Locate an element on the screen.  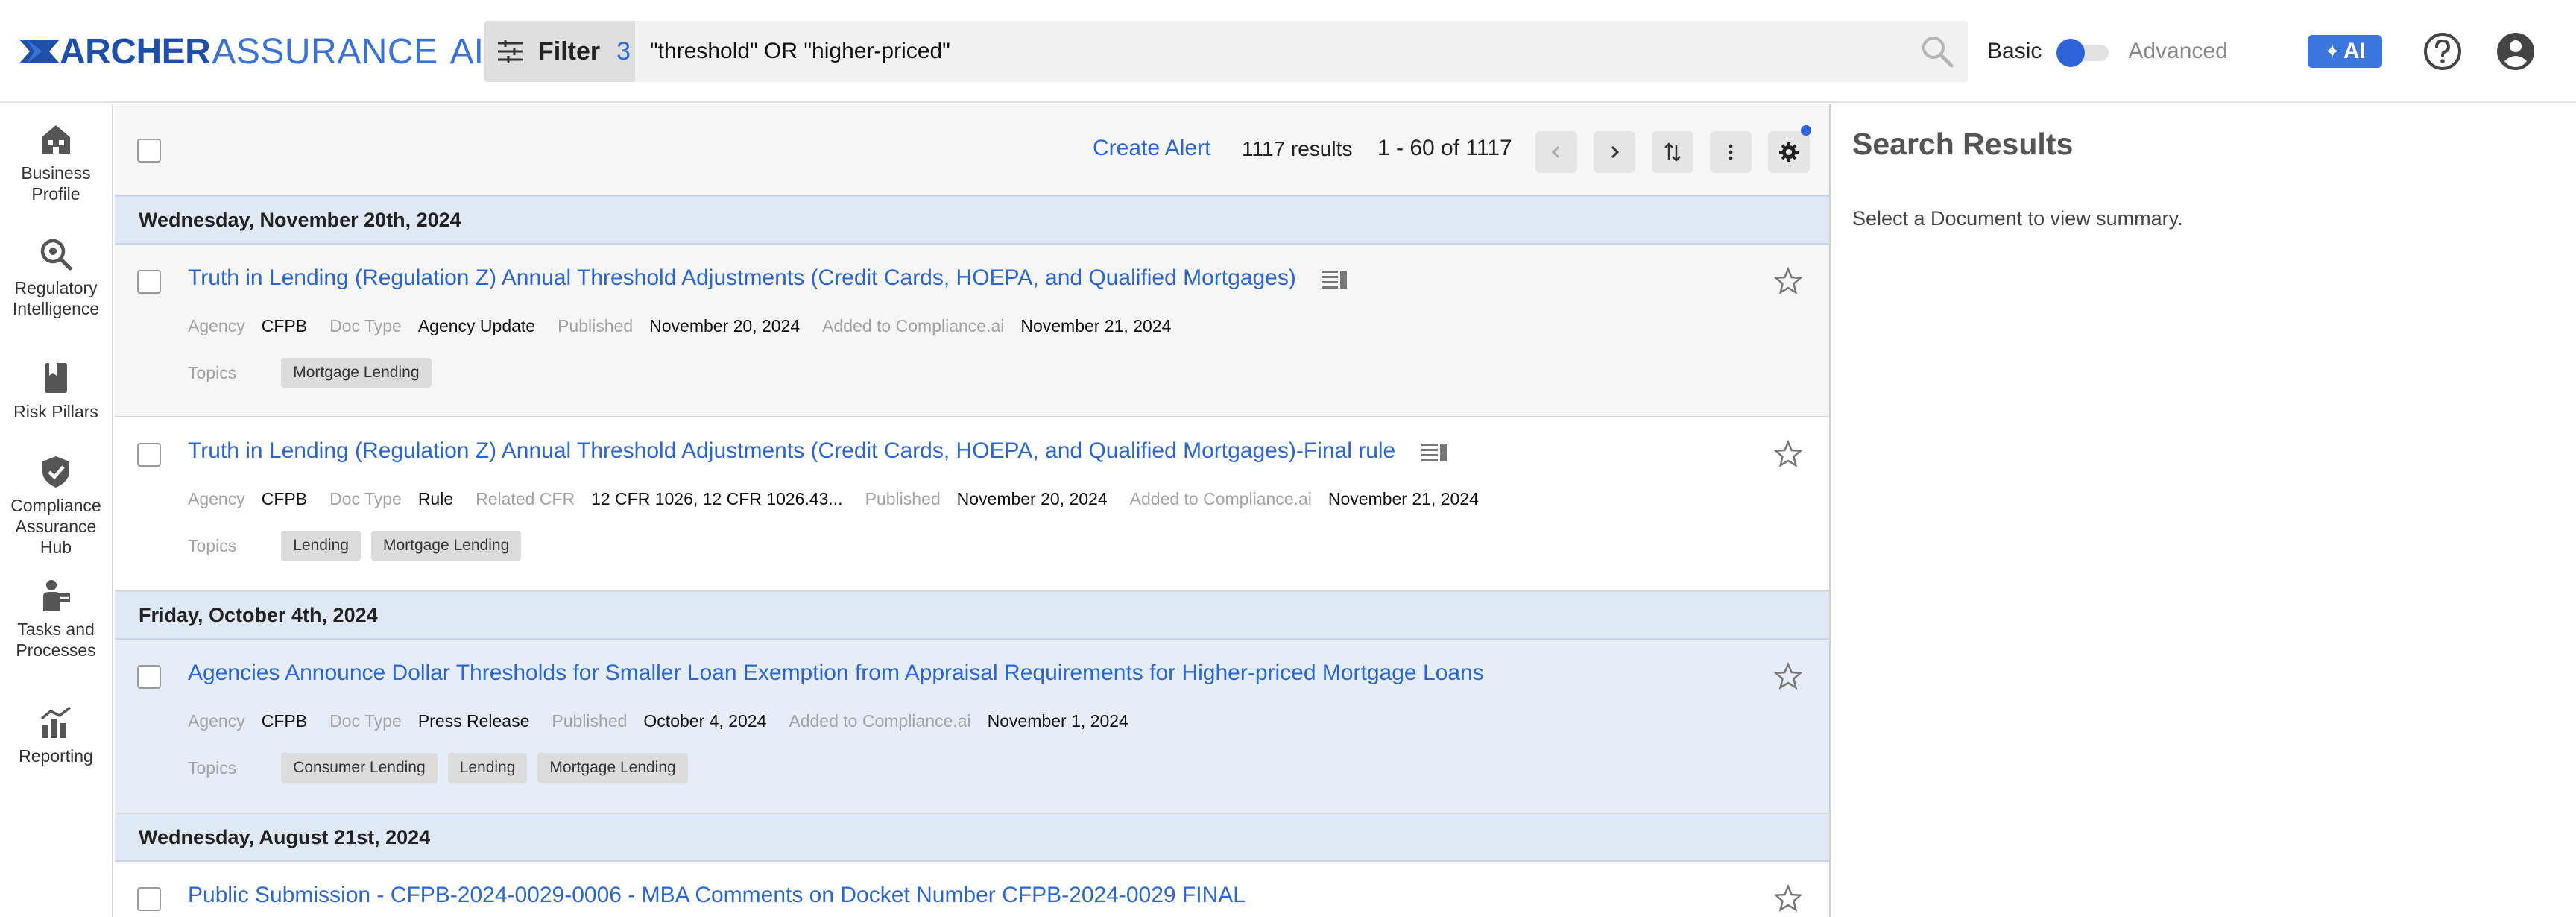
chevron-left-icon is located at coordinates (1555, 152).